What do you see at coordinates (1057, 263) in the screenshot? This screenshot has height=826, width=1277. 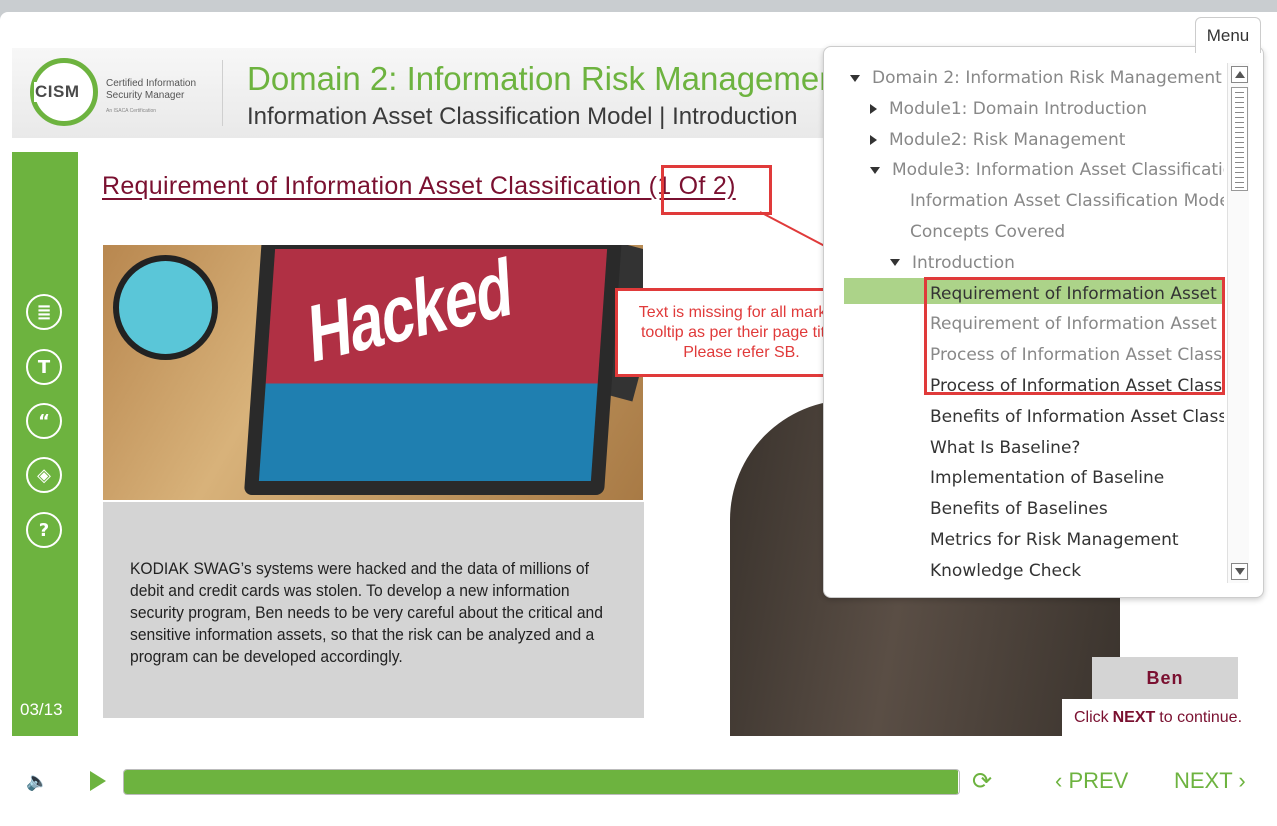 I see `menu-item: Introduction` at bounding box center [1057, 263].